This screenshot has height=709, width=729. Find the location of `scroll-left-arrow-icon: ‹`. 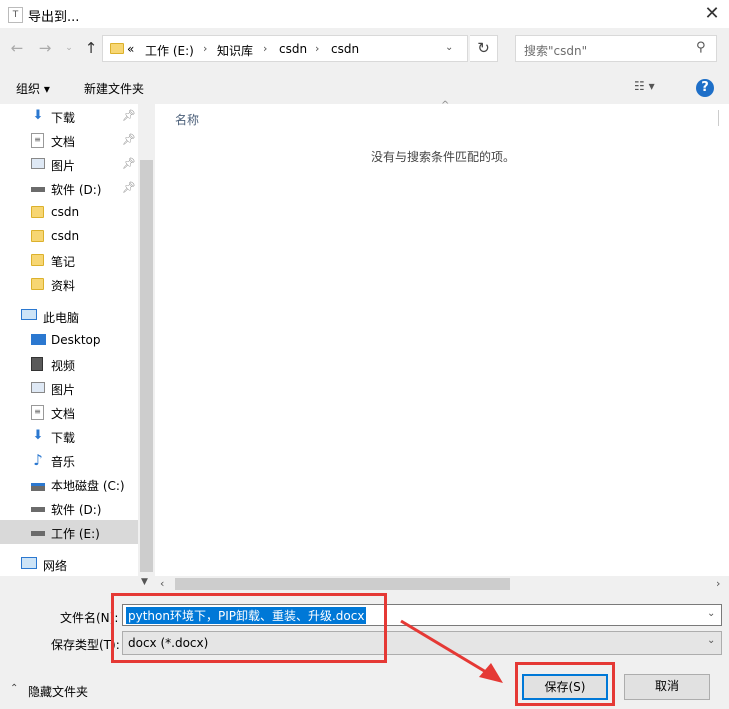

scroll-left-arrow-icon: ‹ is located at coordinates (162, 583).